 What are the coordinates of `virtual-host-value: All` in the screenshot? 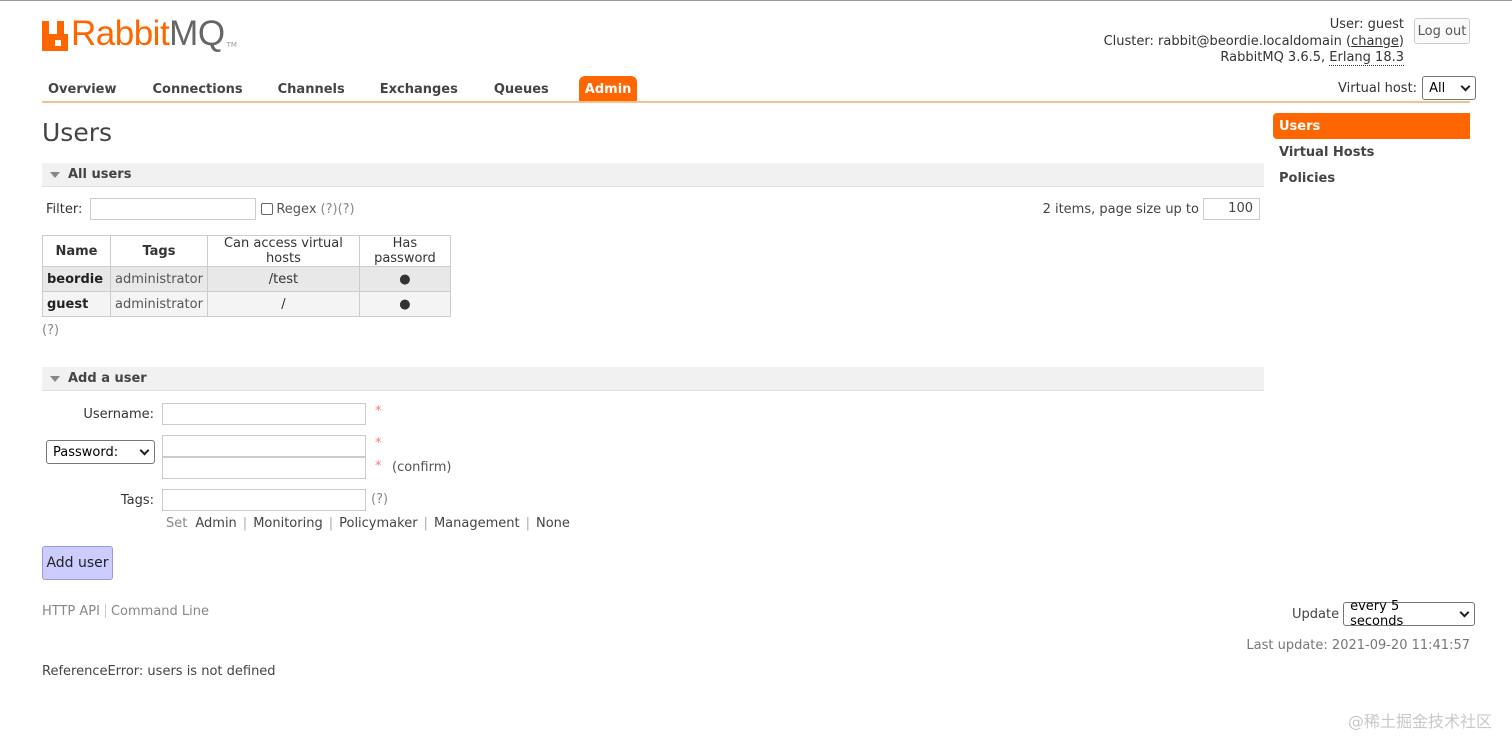 It's located at (1437, 88).